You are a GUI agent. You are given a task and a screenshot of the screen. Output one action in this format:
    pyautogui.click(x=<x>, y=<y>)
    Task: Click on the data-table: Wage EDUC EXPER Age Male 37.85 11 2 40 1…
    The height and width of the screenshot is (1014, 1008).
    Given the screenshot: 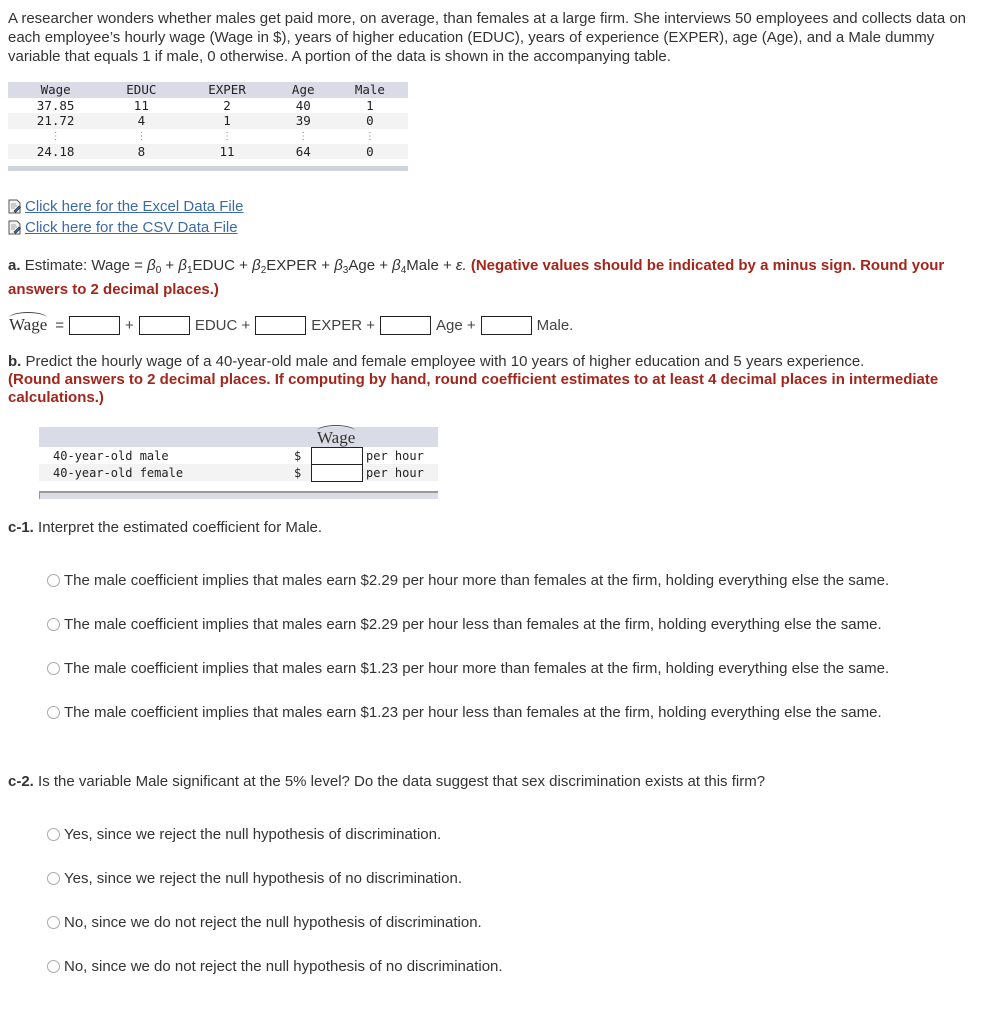 What is the action you would take?
    pyautogui.click(x=208, y=120)
    